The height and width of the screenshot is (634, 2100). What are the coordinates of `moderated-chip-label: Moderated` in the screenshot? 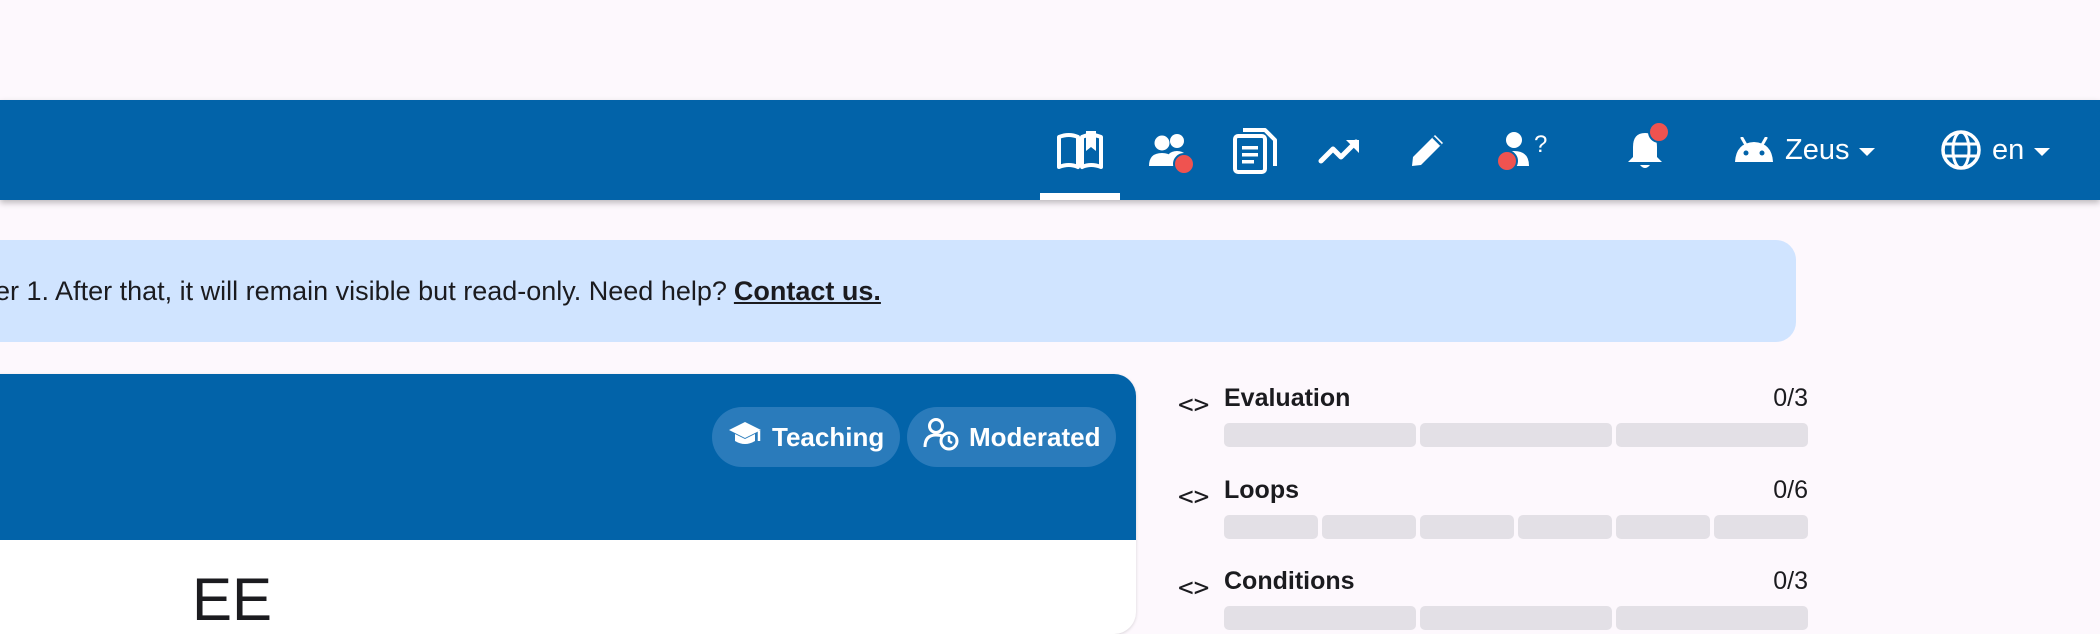 It's located at (1035, 436).